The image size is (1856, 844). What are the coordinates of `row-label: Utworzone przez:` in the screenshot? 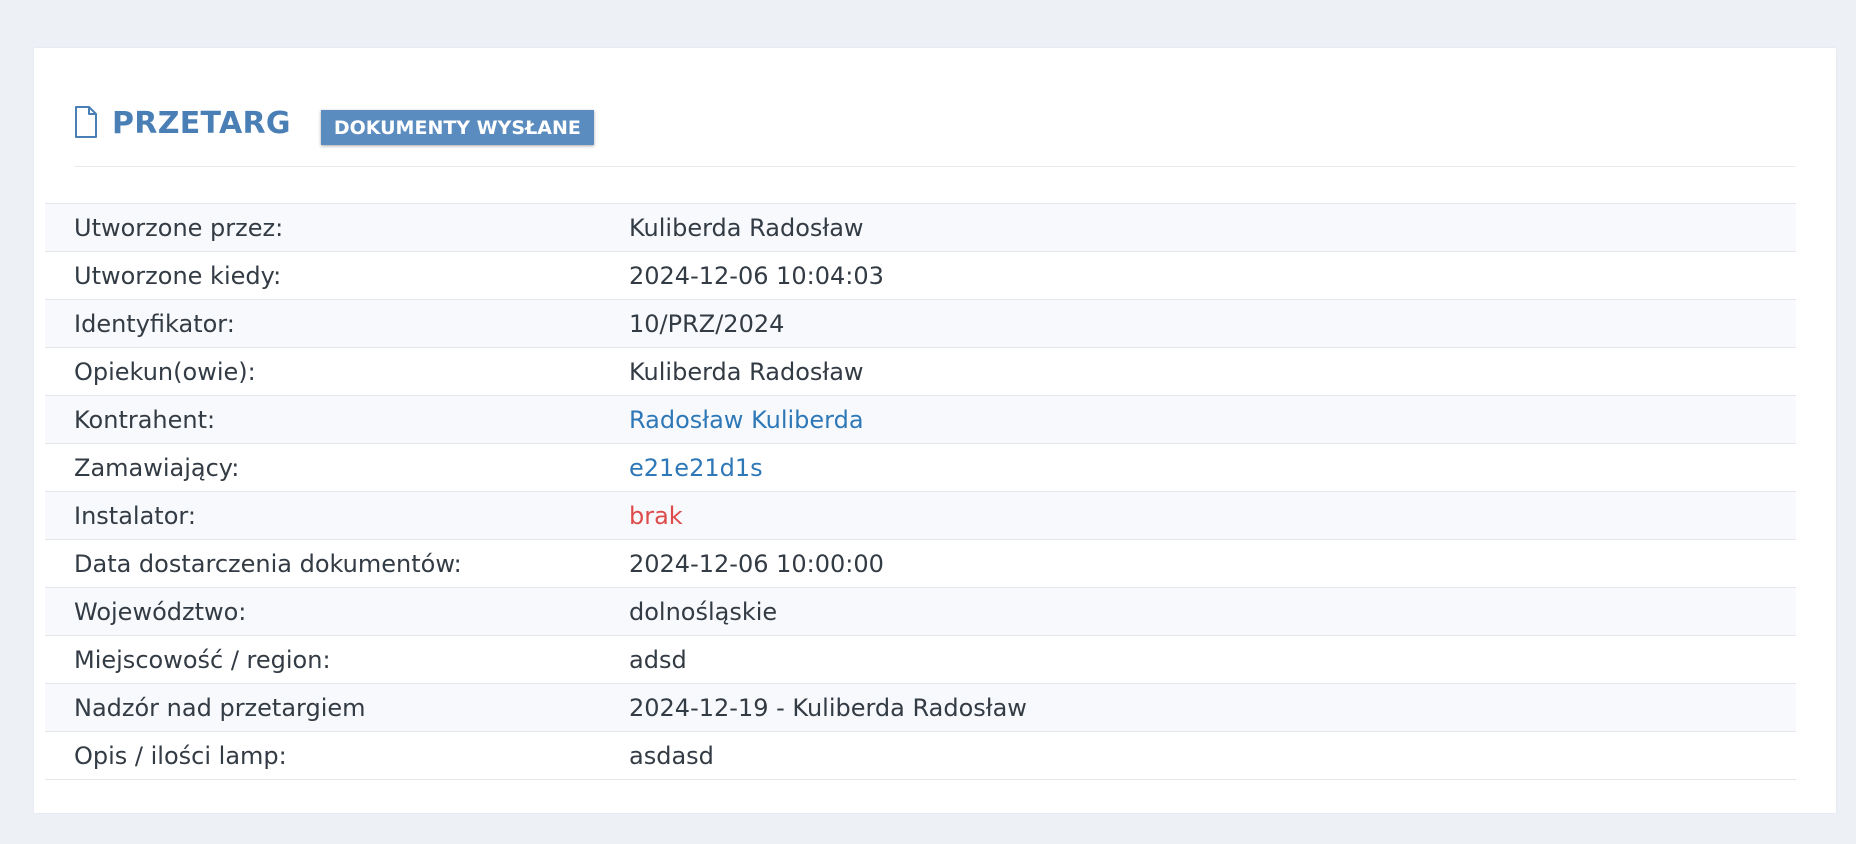 It's located at (179, 227).